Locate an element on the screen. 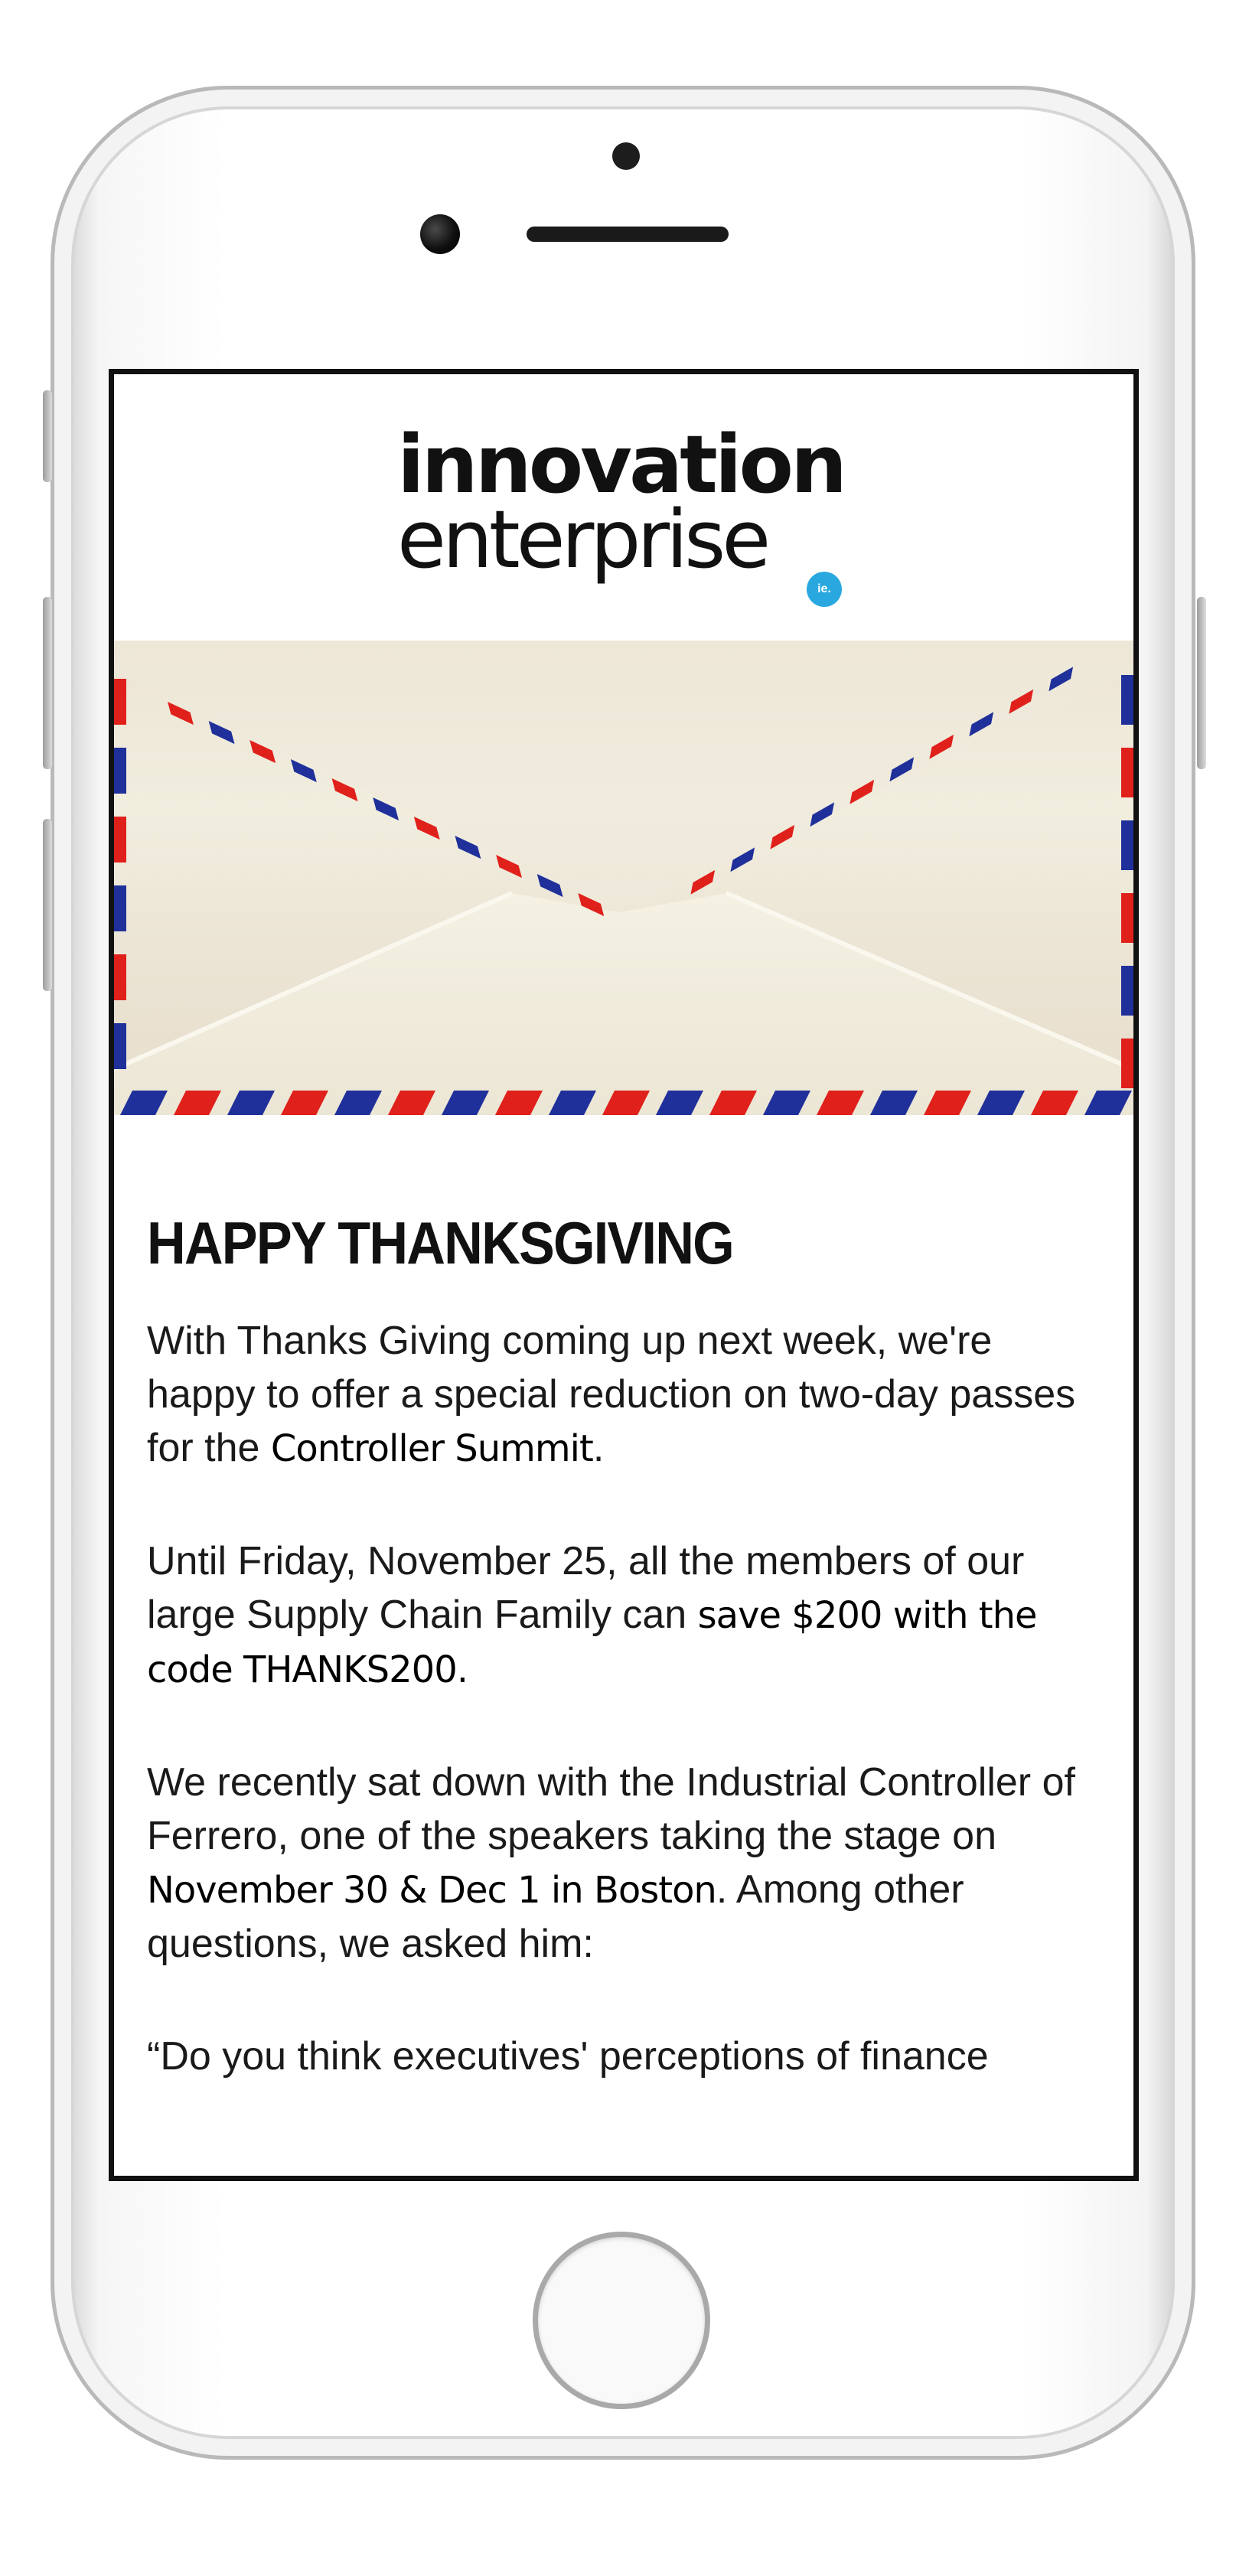  home-button is located at coordinates (621, 2320).